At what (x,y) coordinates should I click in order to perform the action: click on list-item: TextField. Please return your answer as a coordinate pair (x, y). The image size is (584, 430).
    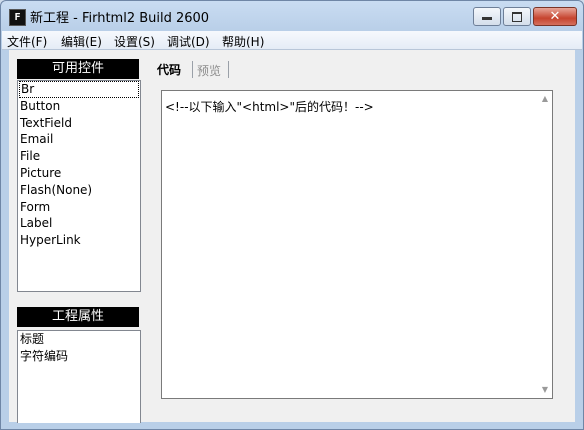
    Looking at the image, I should click on (79, 123).